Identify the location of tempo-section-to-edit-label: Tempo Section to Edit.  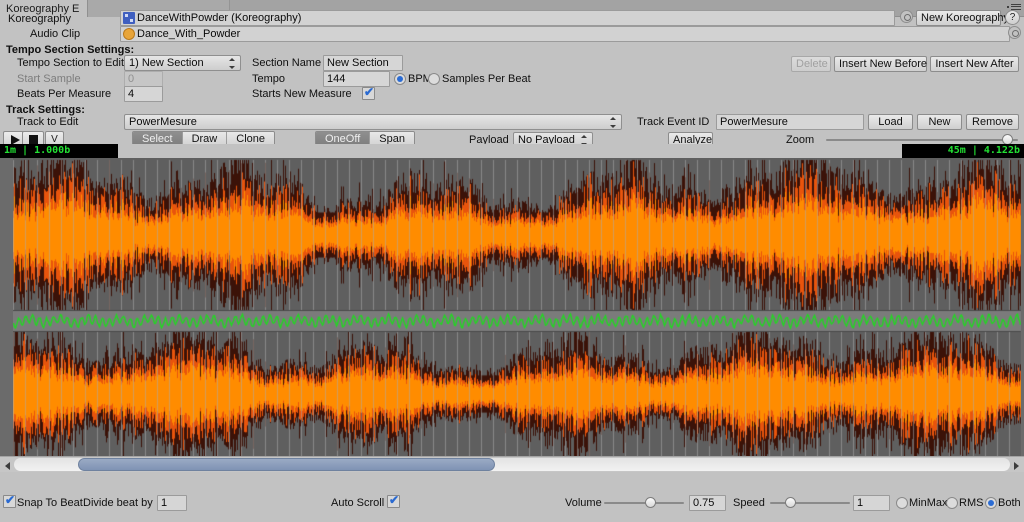
(71, 63).